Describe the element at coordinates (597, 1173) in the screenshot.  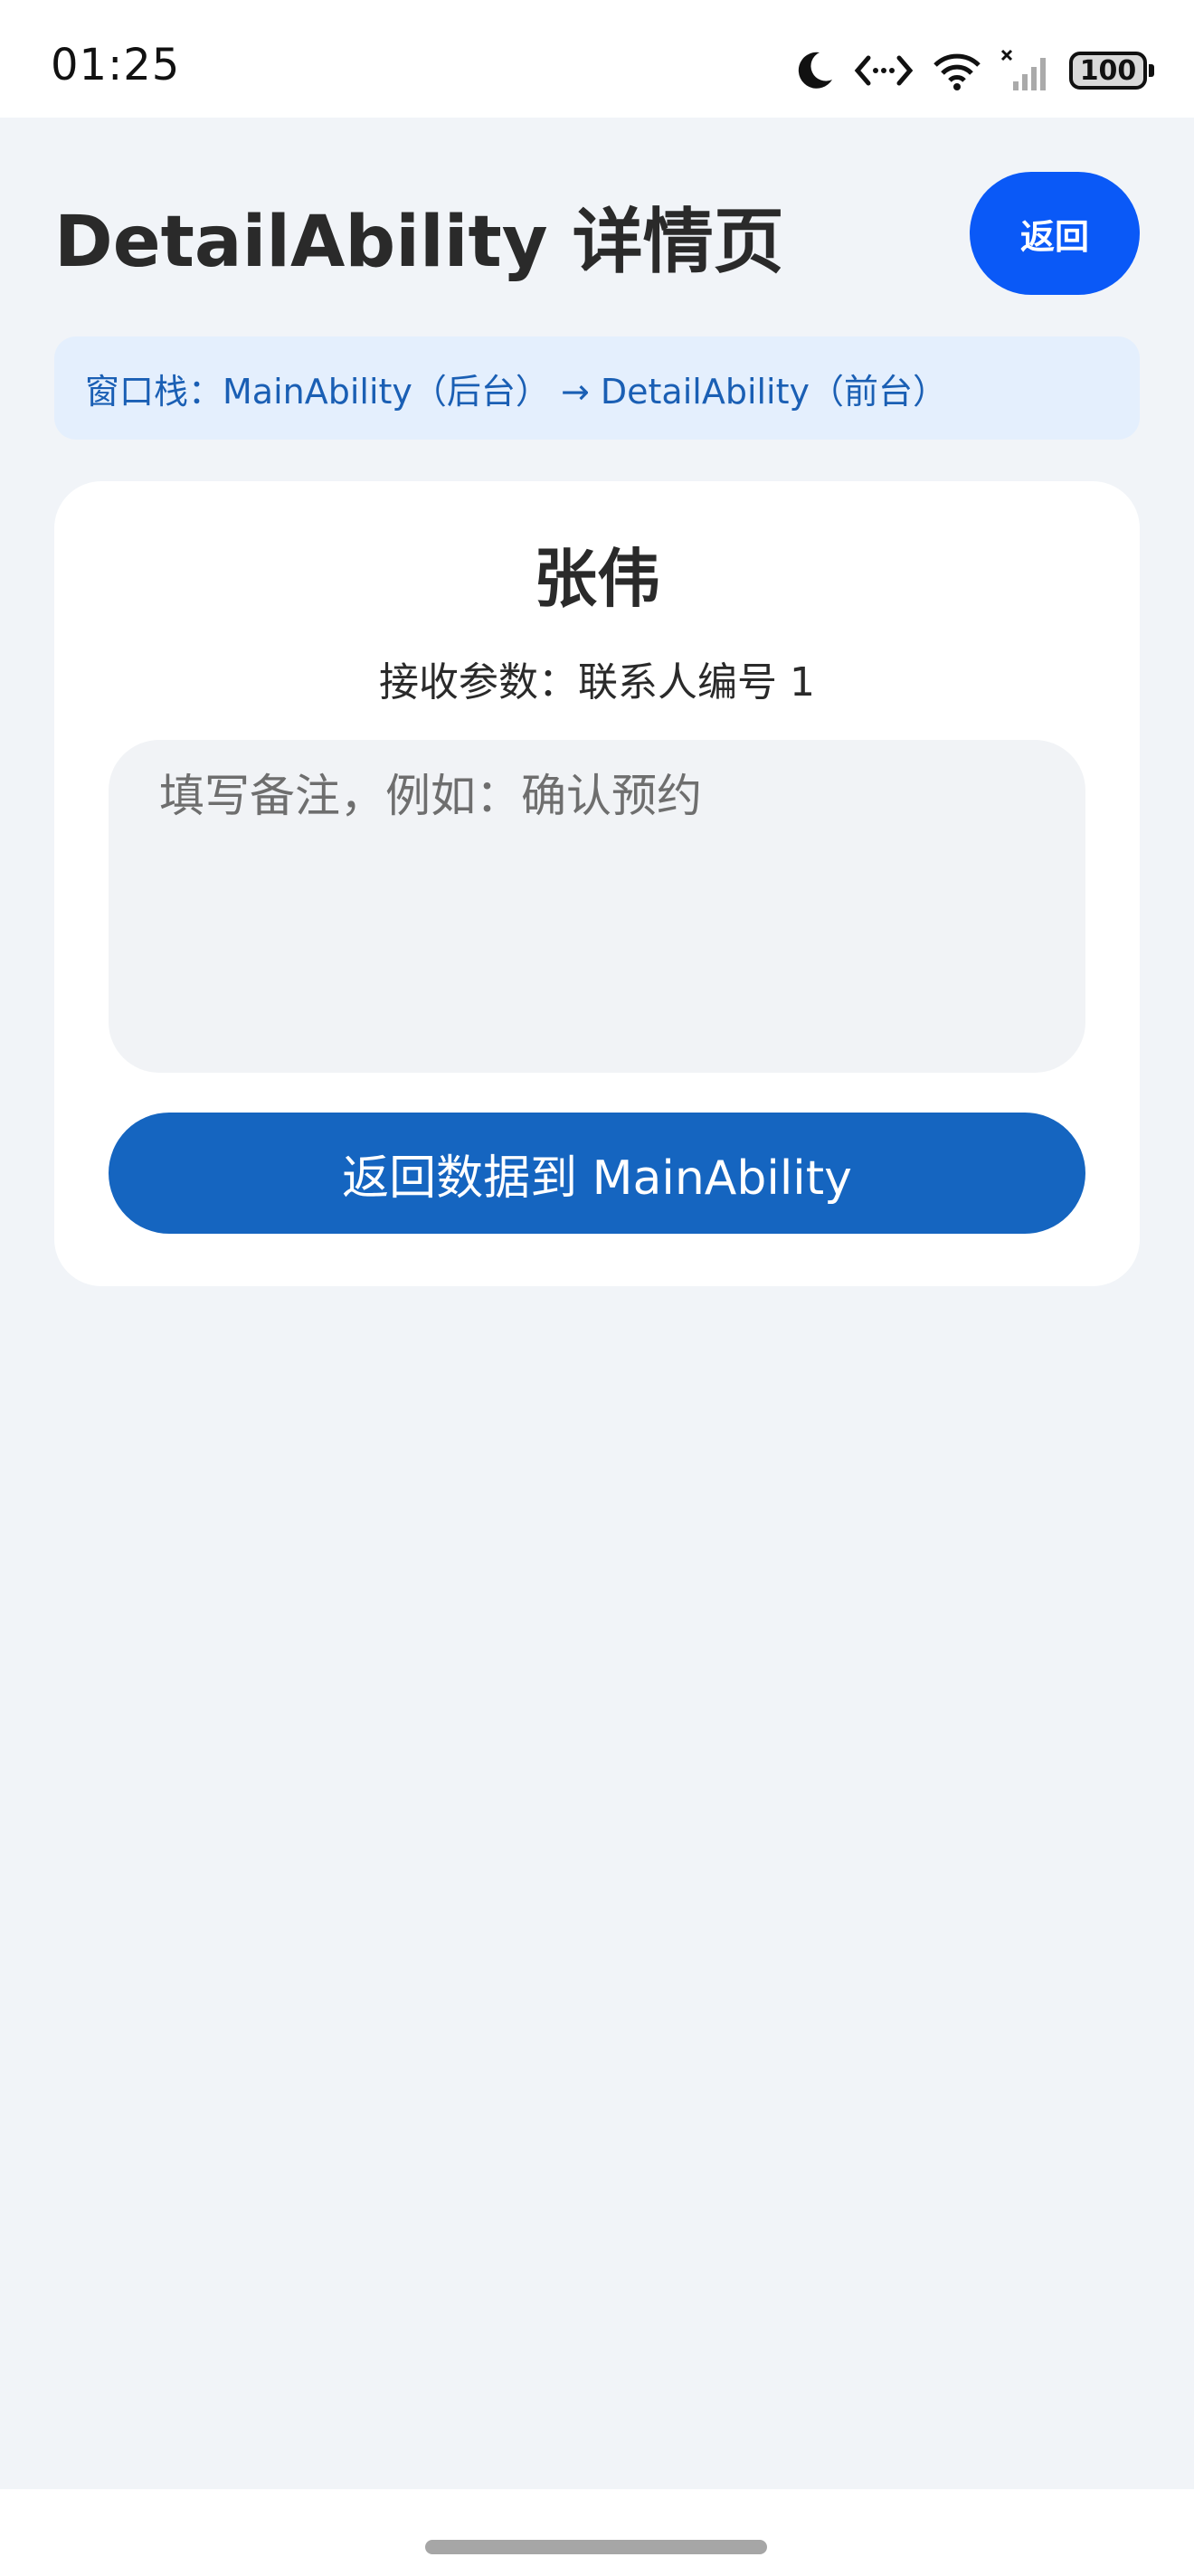
I see `return-data-button: 返回数据到 MainAbility` at that location.